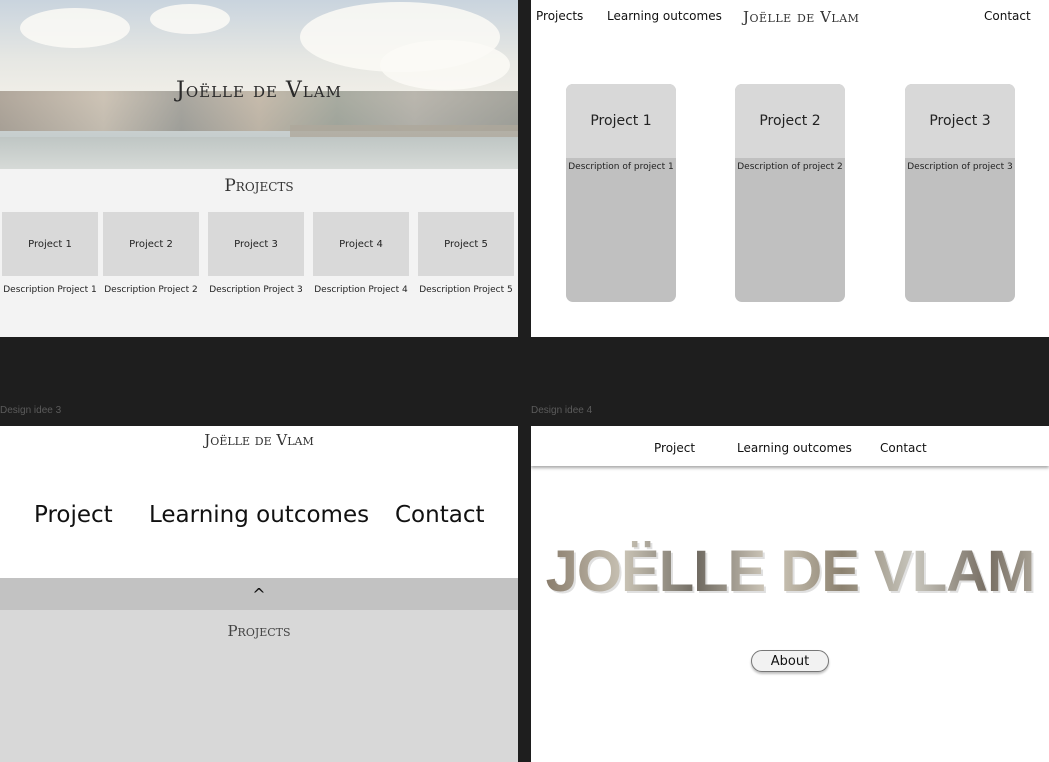 The height and width of the screenshot is (762, 1049). I want to click on project-card-label: Project 4, so click(361, 244).